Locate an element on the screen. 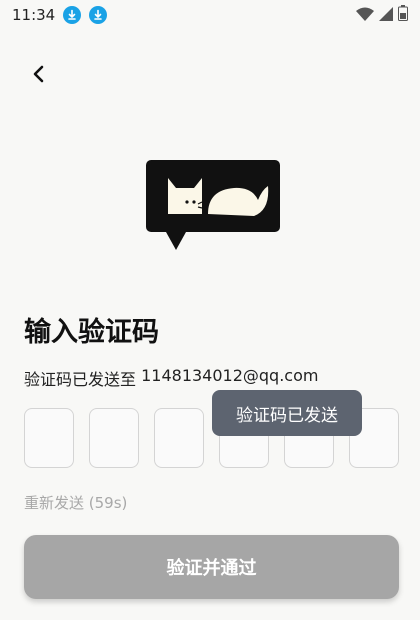 Image resolution: width=420 pixels, height=620 pixels. back-button is located at coordinates (38, 76).